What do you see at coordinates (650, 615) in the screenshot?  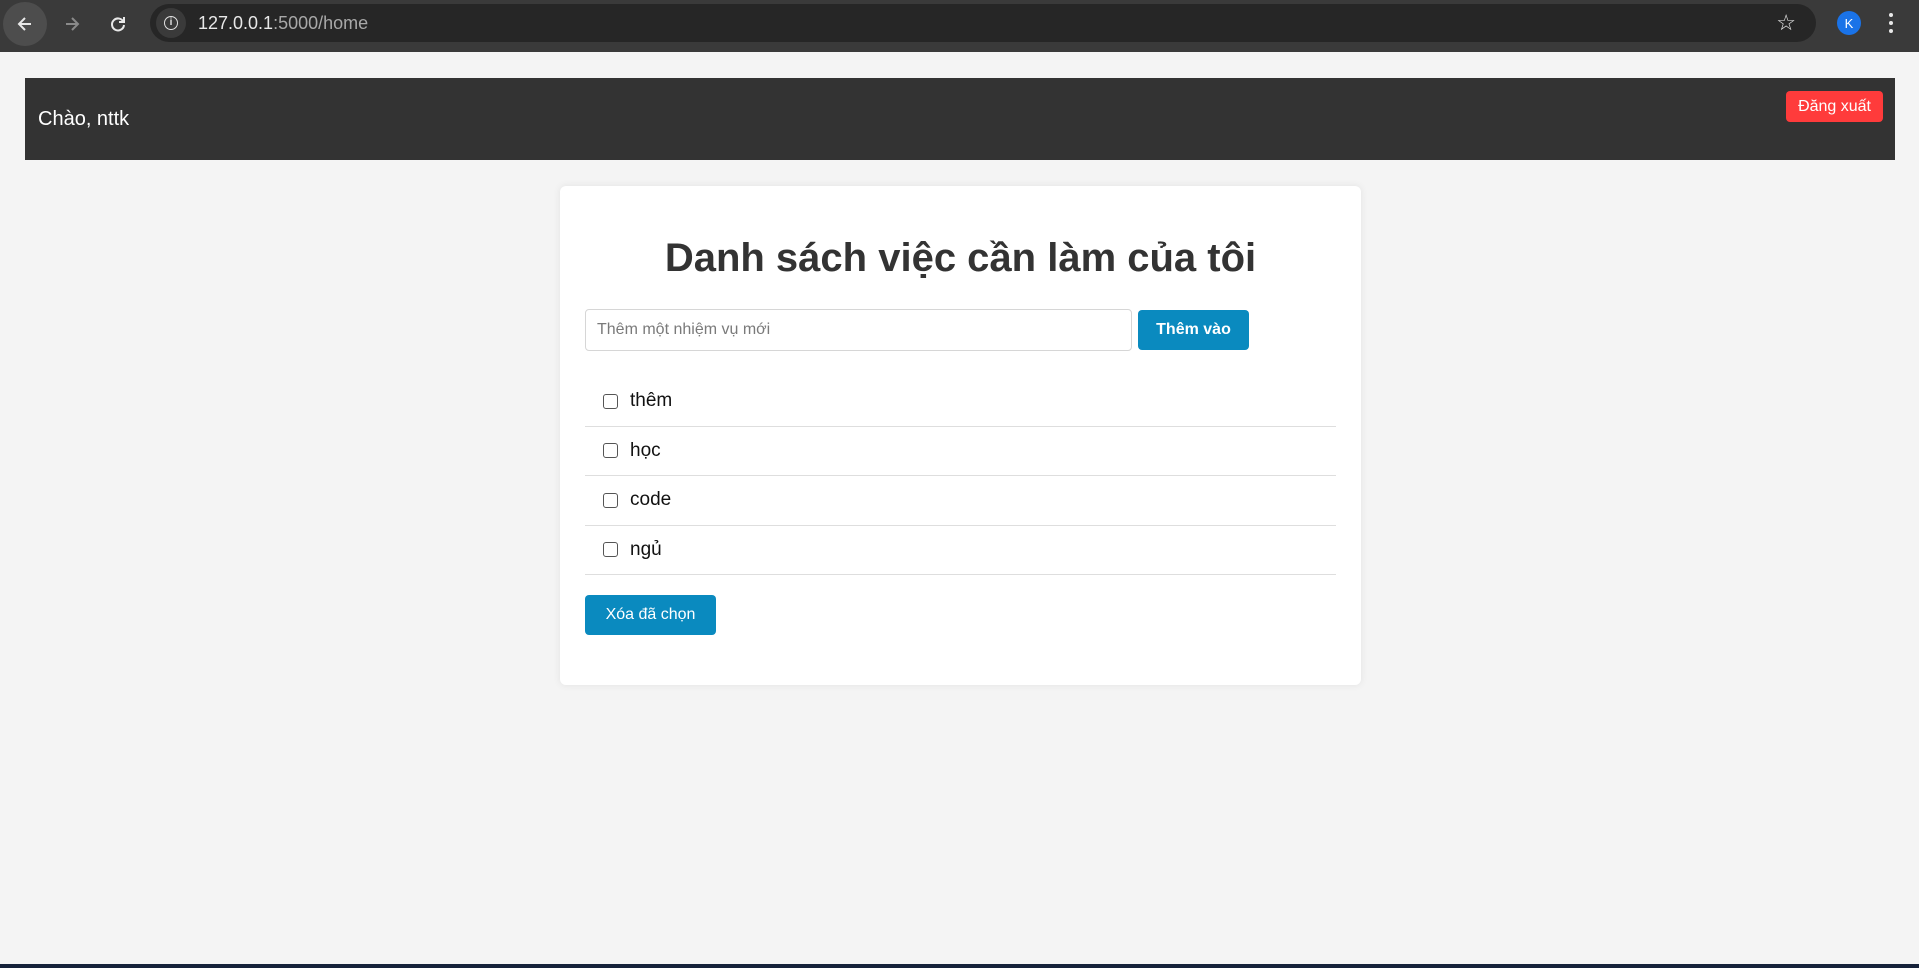 I see `delete-selected-button: Xóa đã chọn` at bounding box center [650, 615].